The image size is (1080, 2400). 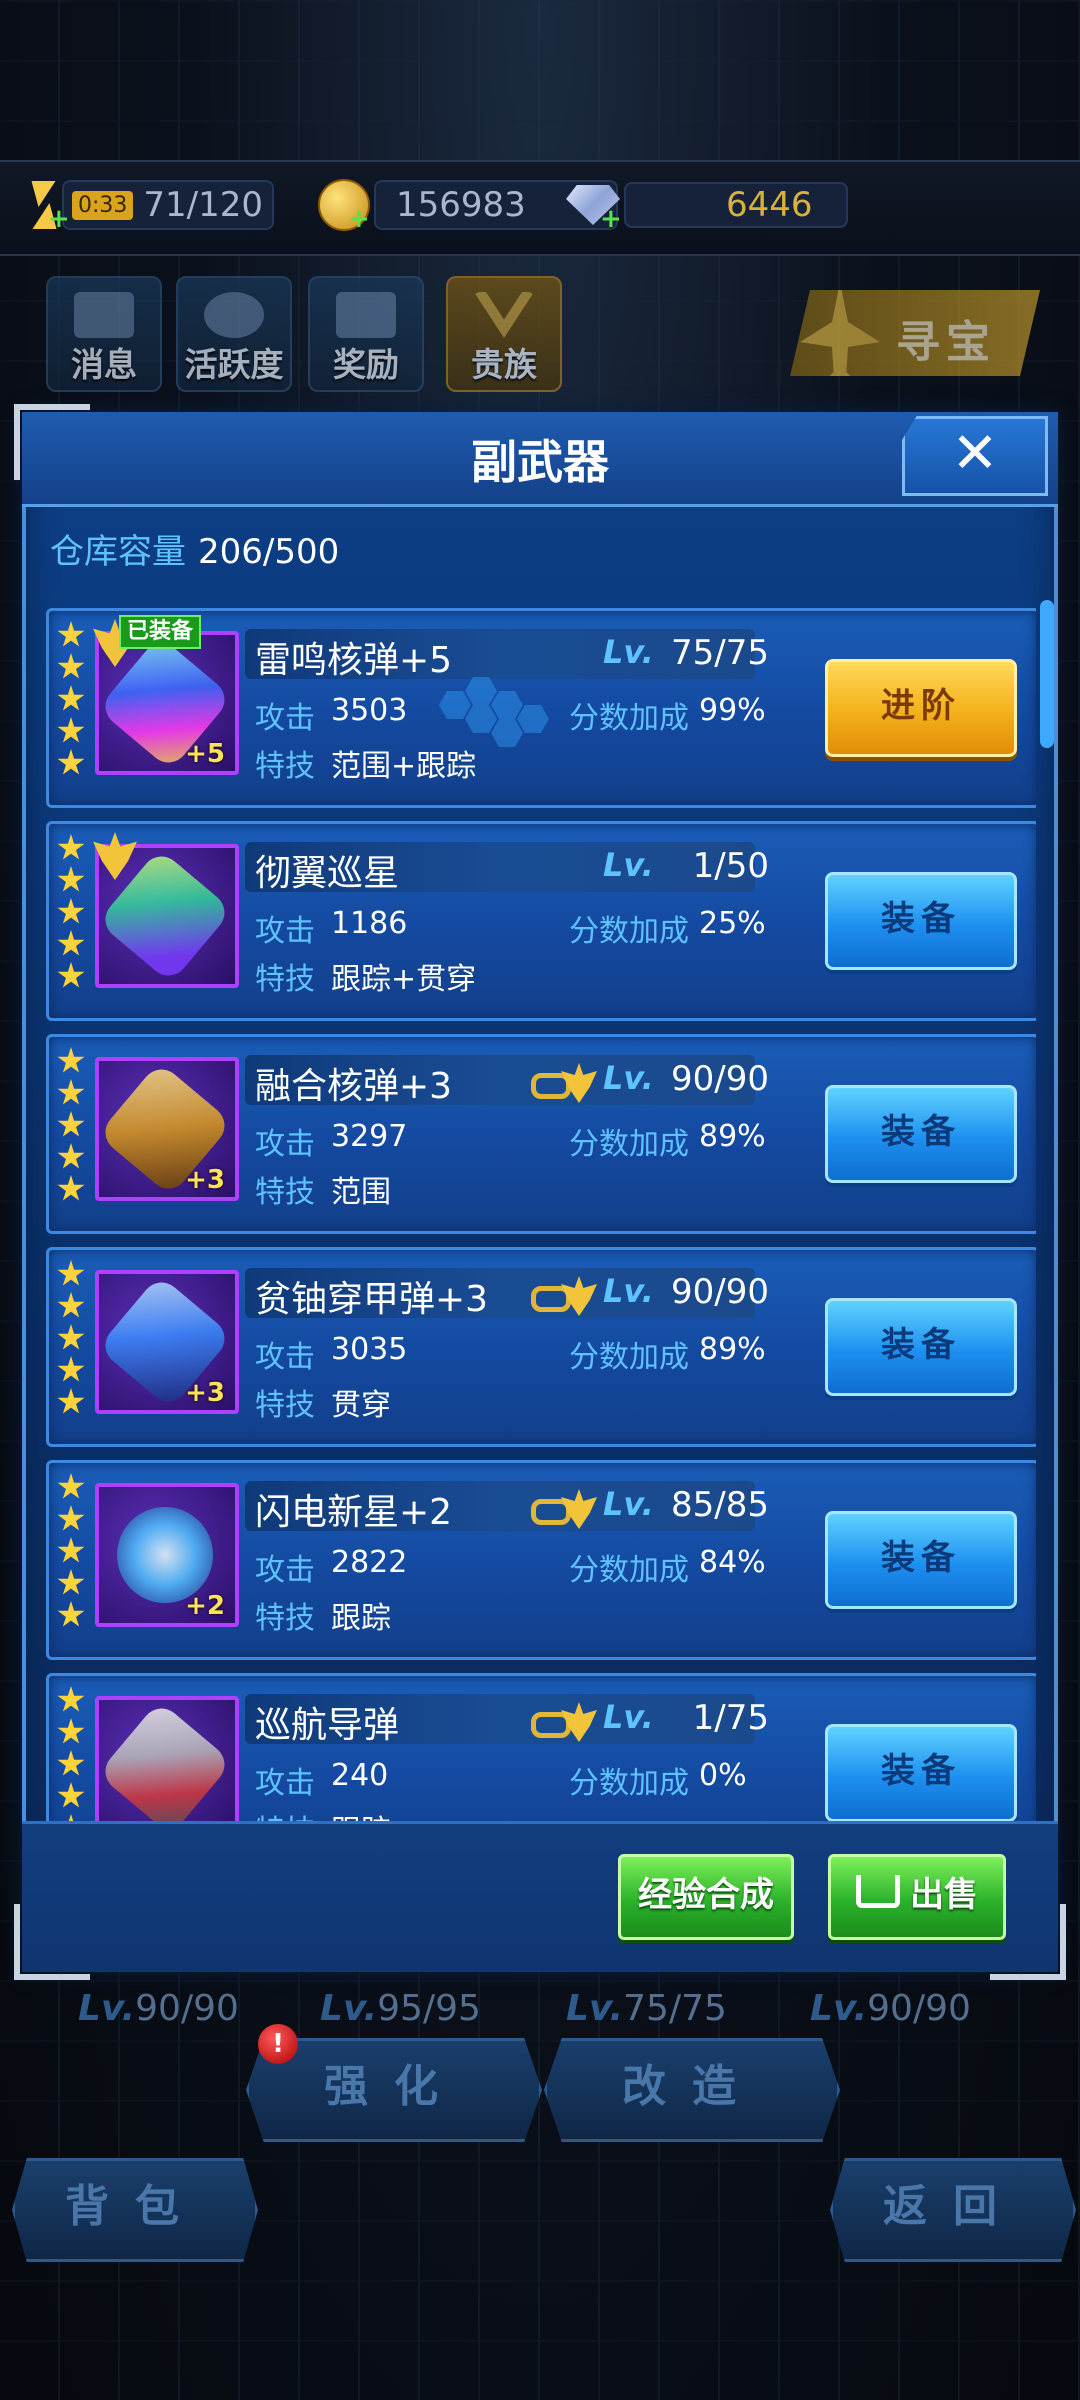 I want to click on treasure-label: 寻宝, so click(x=946, y=342).